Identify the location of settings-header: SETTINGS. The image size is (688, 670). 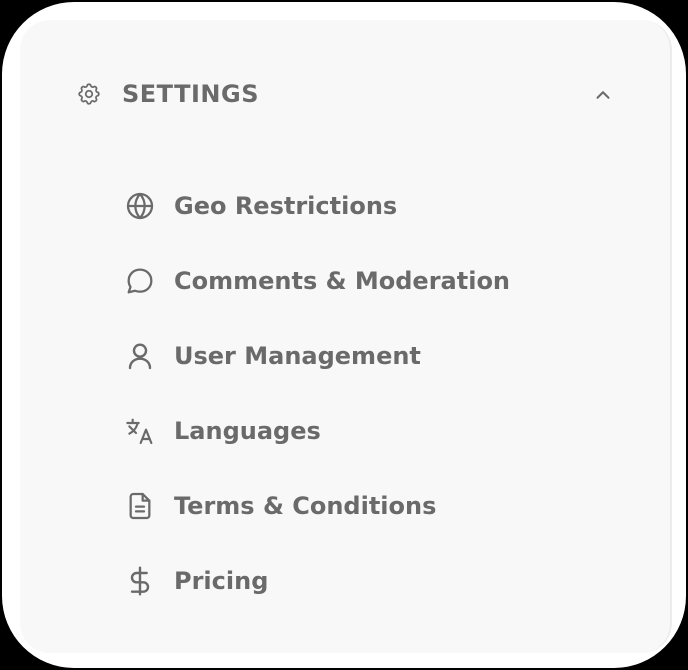
(349, 94).